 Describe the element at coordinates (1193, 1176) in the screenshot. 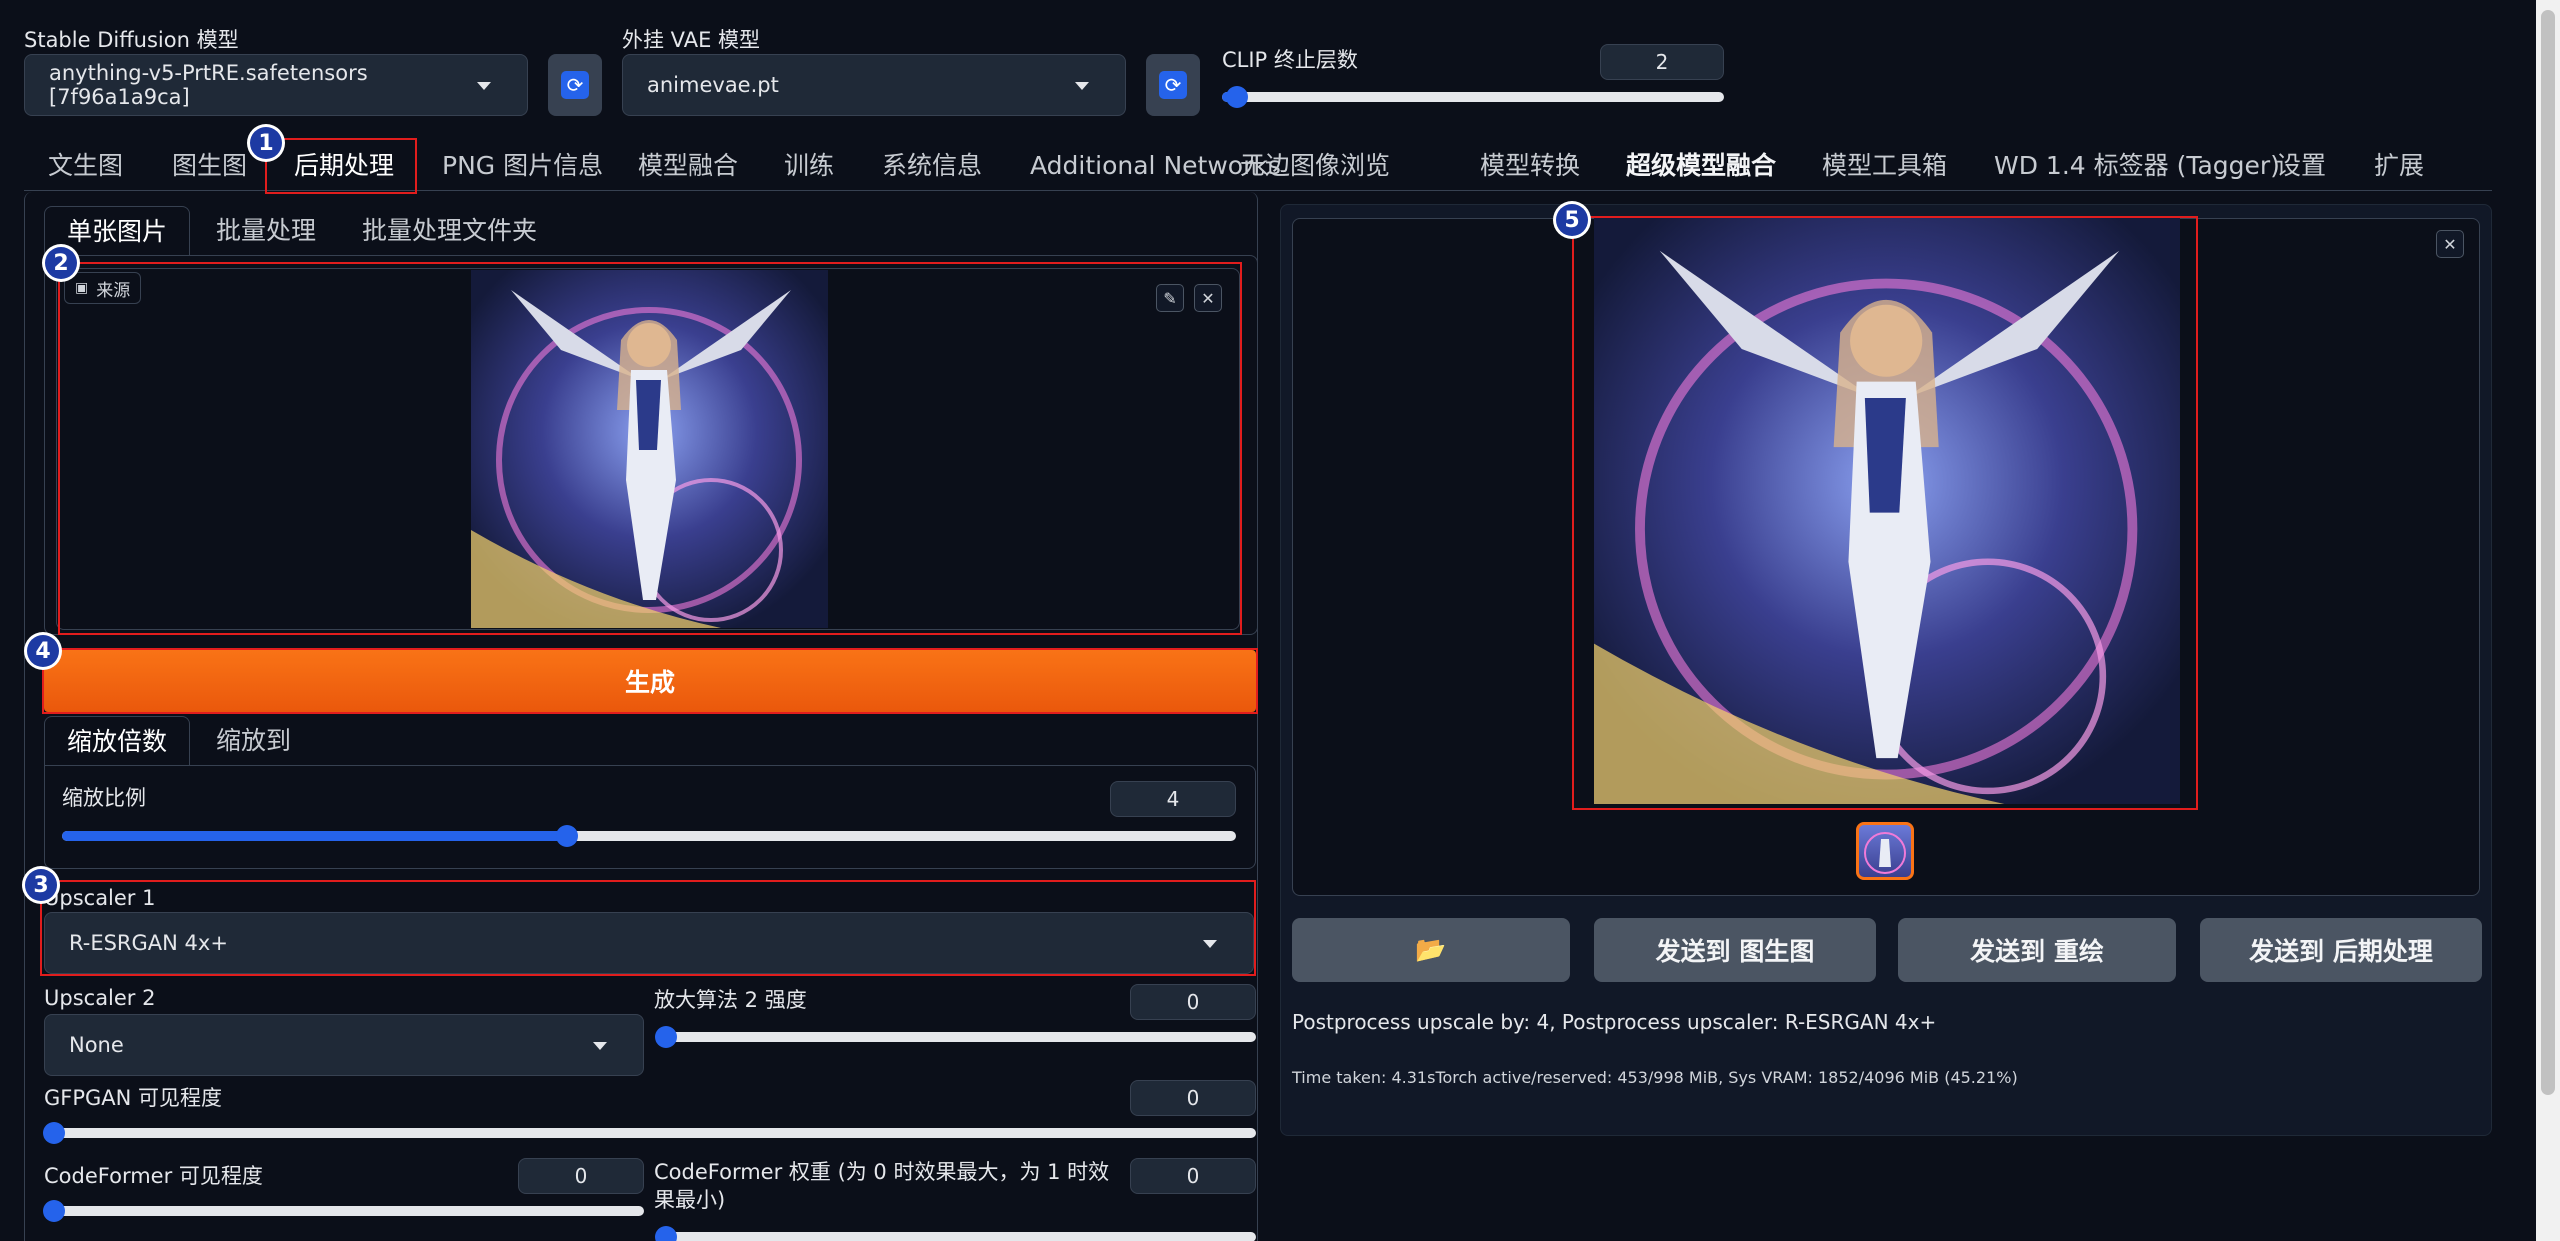

I see `codeformer-weight-input: 0` at that location.